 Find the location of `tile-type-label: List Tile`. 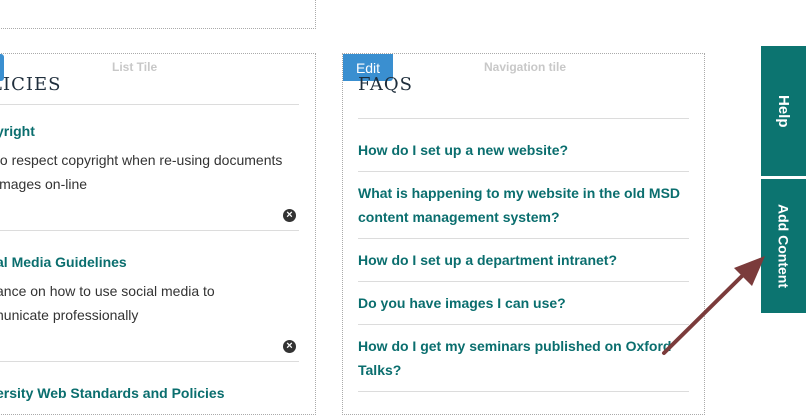

tile-type-label: List Tile is located at coordinates (135, 67).